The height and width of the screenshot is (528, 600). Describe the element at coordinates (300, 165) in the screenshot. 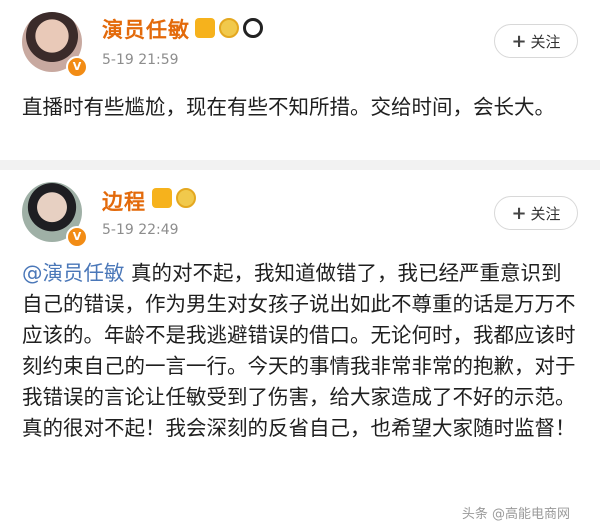

I see `divider` at that location.